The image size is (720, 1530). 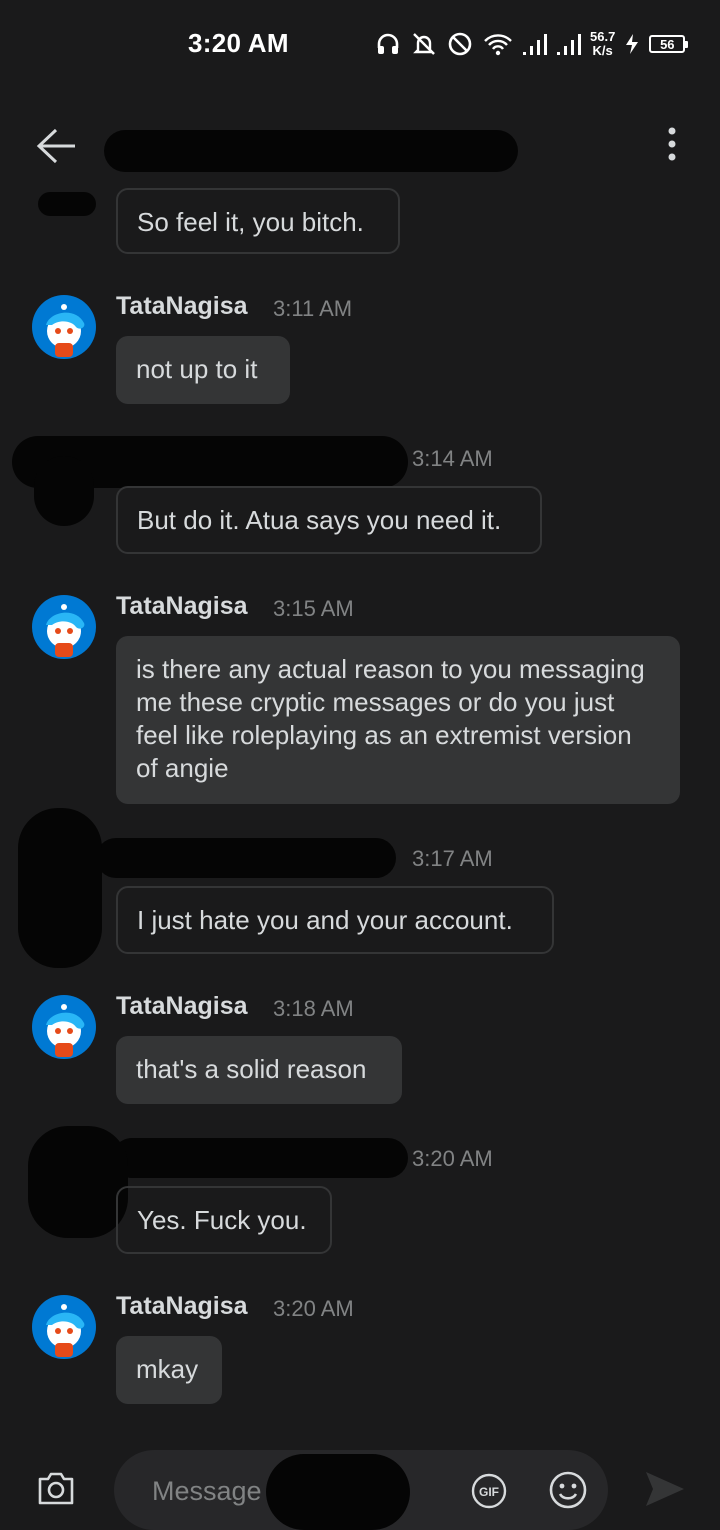 I want to click on message-bubble-outgoing: I just hate you and your account., so click(x=335, y=920).